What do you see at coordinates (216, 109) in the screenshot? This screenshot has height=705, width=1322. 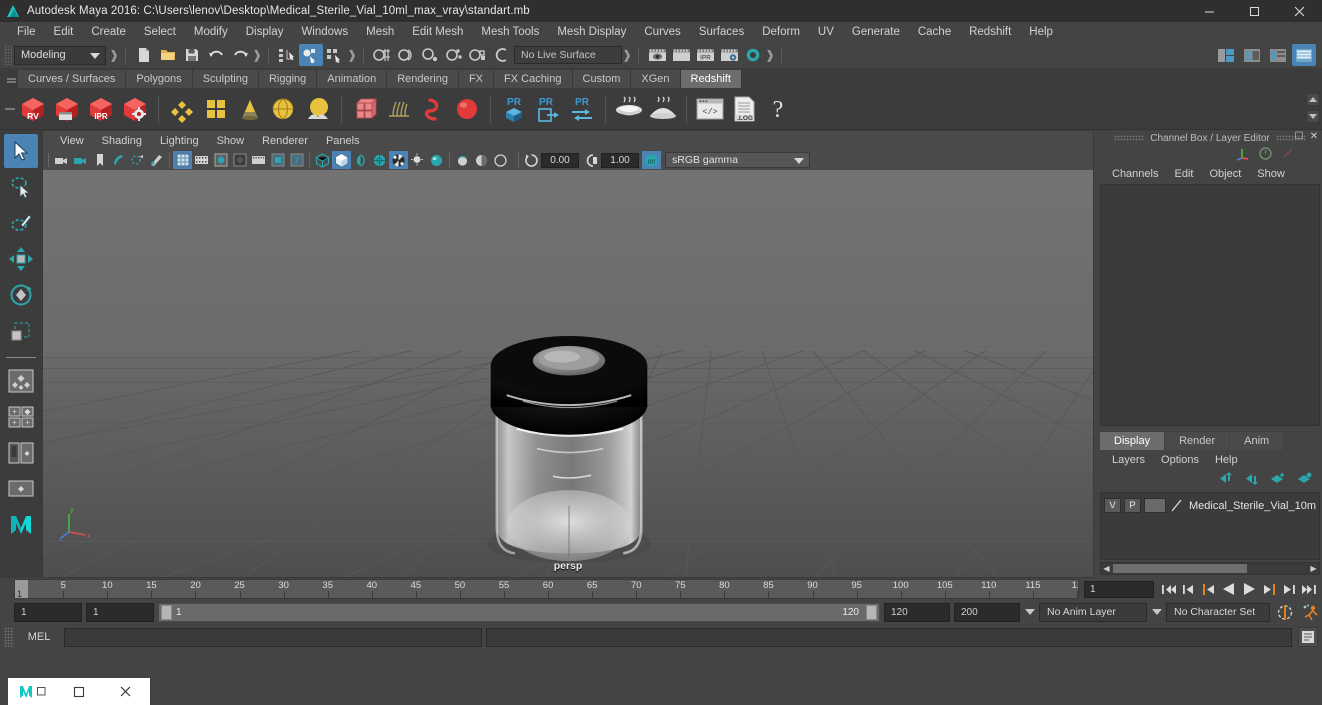 I see `redshift-tiles-icon` at bounding box center [216, 109].